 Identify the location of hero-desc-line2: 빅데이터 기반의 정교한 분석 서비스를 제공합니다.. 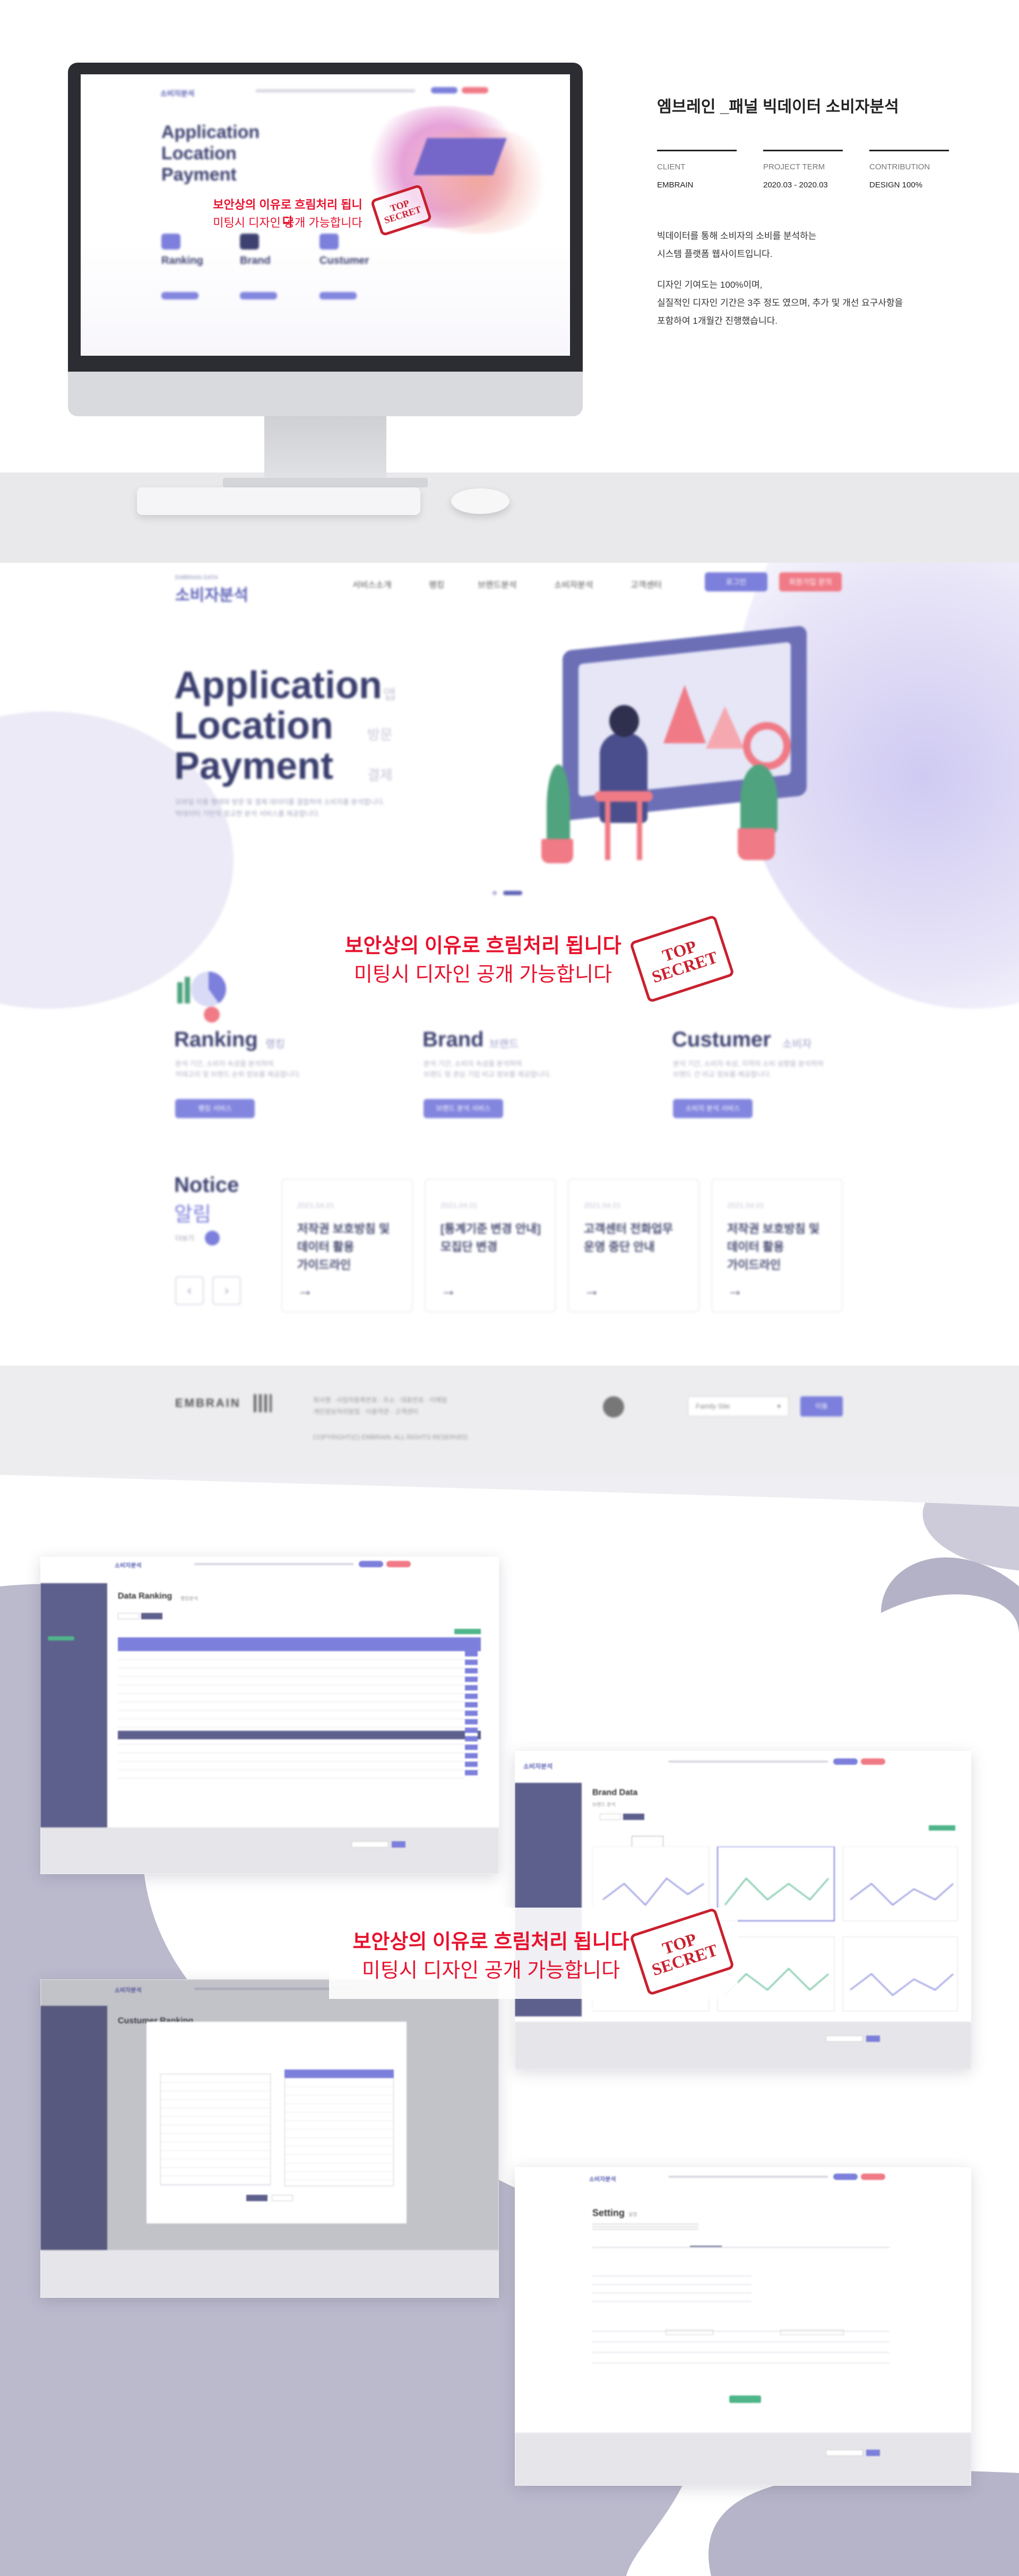
(248, 814).